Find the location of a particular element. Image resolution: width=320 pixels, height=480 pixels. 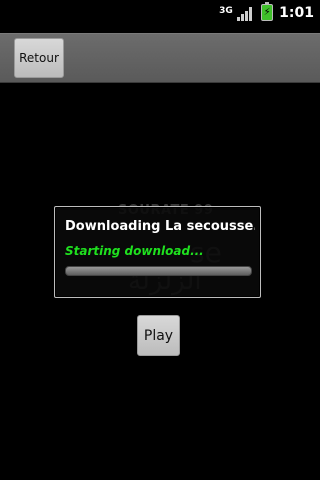

signal-icon is located at coordinates (246, 13).